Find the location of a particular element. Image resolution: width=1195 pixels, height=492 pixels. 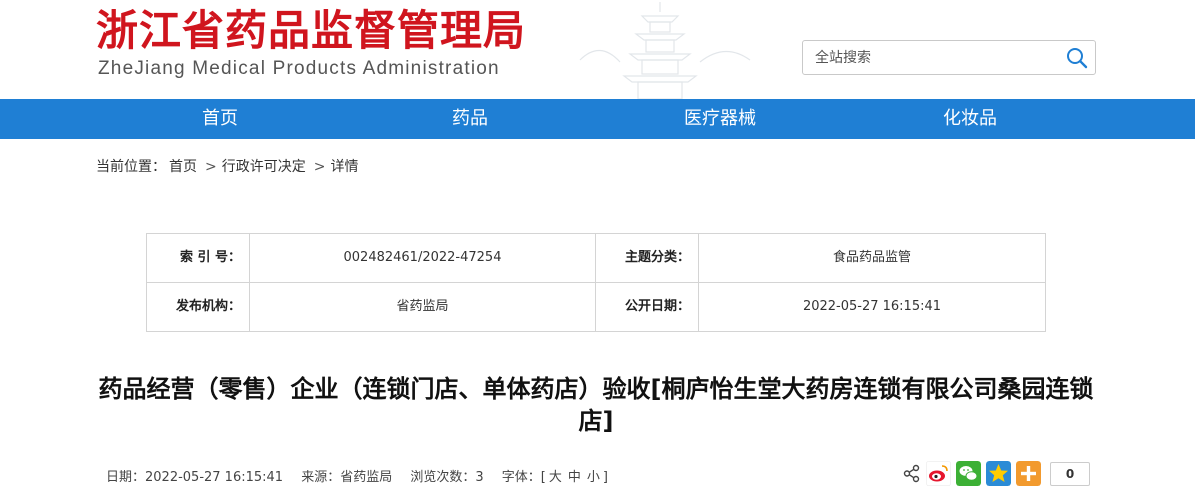

font-size-large-link: 大 is located at coordinates (555, 477).